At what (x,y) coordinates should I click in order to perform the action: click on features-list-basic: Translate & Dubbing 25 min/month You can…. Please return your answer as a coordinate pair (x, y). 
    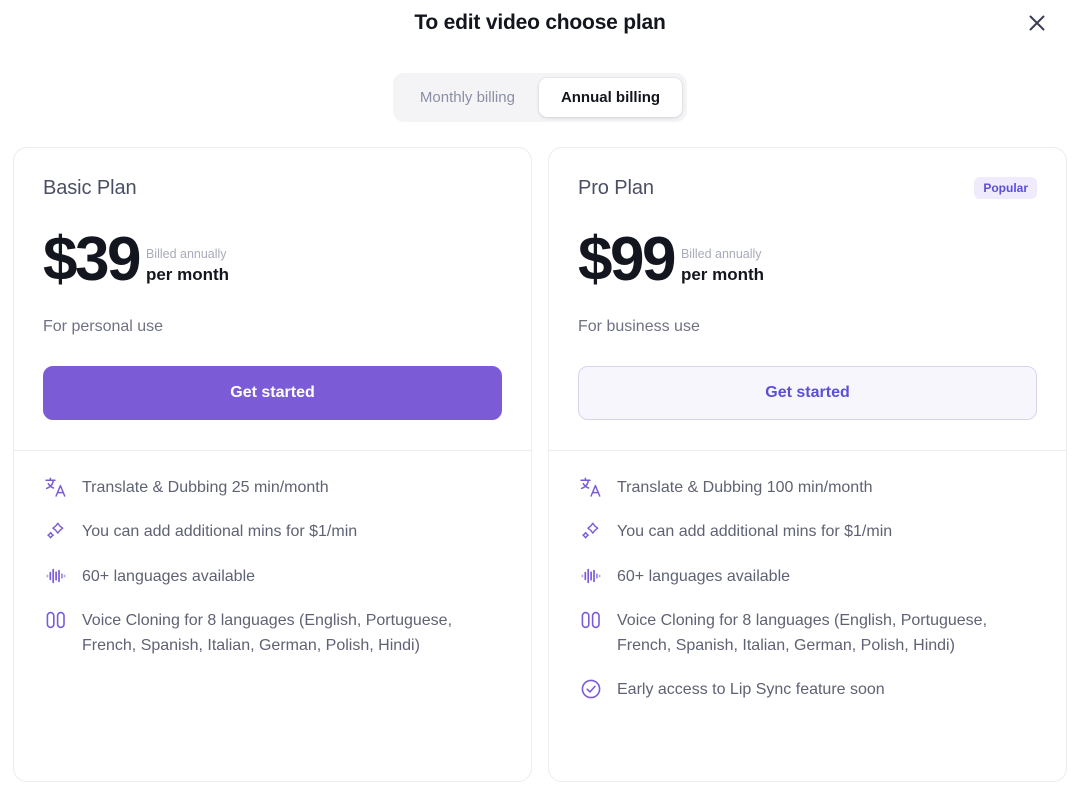
    Looking at the image, I should click on (272, 568).